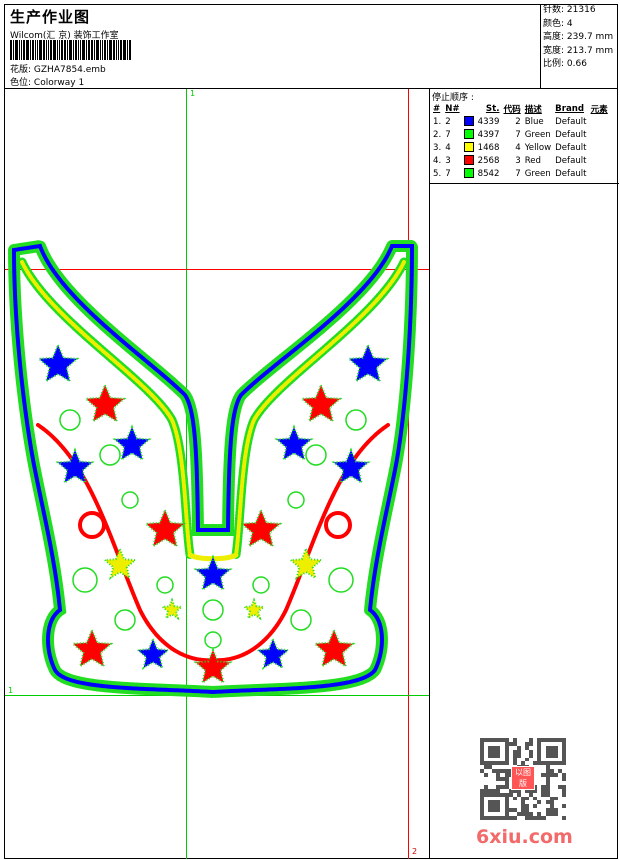 The width and height of the screenshot is (620, 860). What do you see at coordinates (524, 793) in the screenshot?
I see `watermark: 以图版 6xiu.com` at bounding box center [524, 793].